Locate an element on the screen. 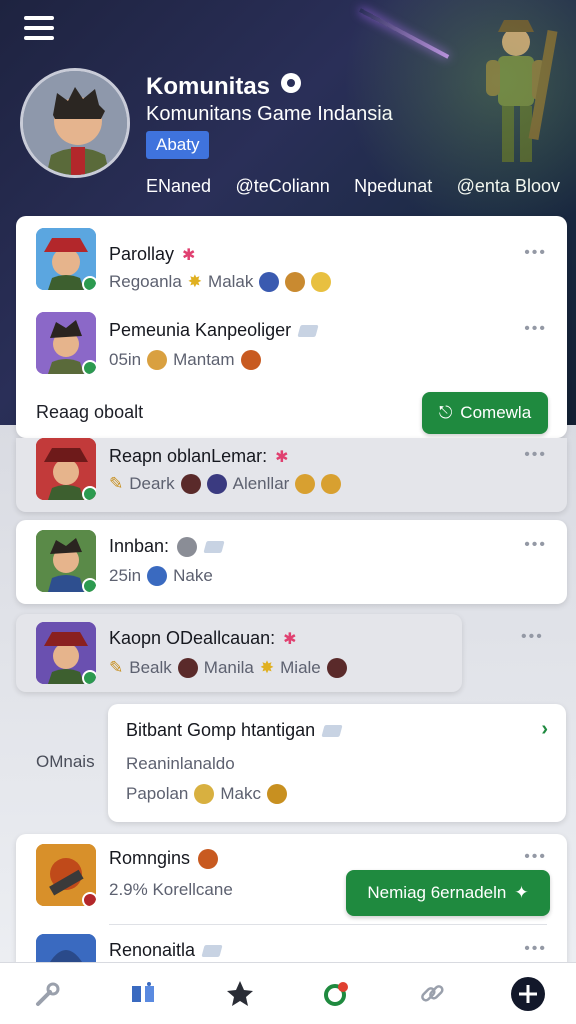 The height and width of the screenshot is (1024, 576). post-meta-secondary: Alenllar is located at coordinates (261, 483).